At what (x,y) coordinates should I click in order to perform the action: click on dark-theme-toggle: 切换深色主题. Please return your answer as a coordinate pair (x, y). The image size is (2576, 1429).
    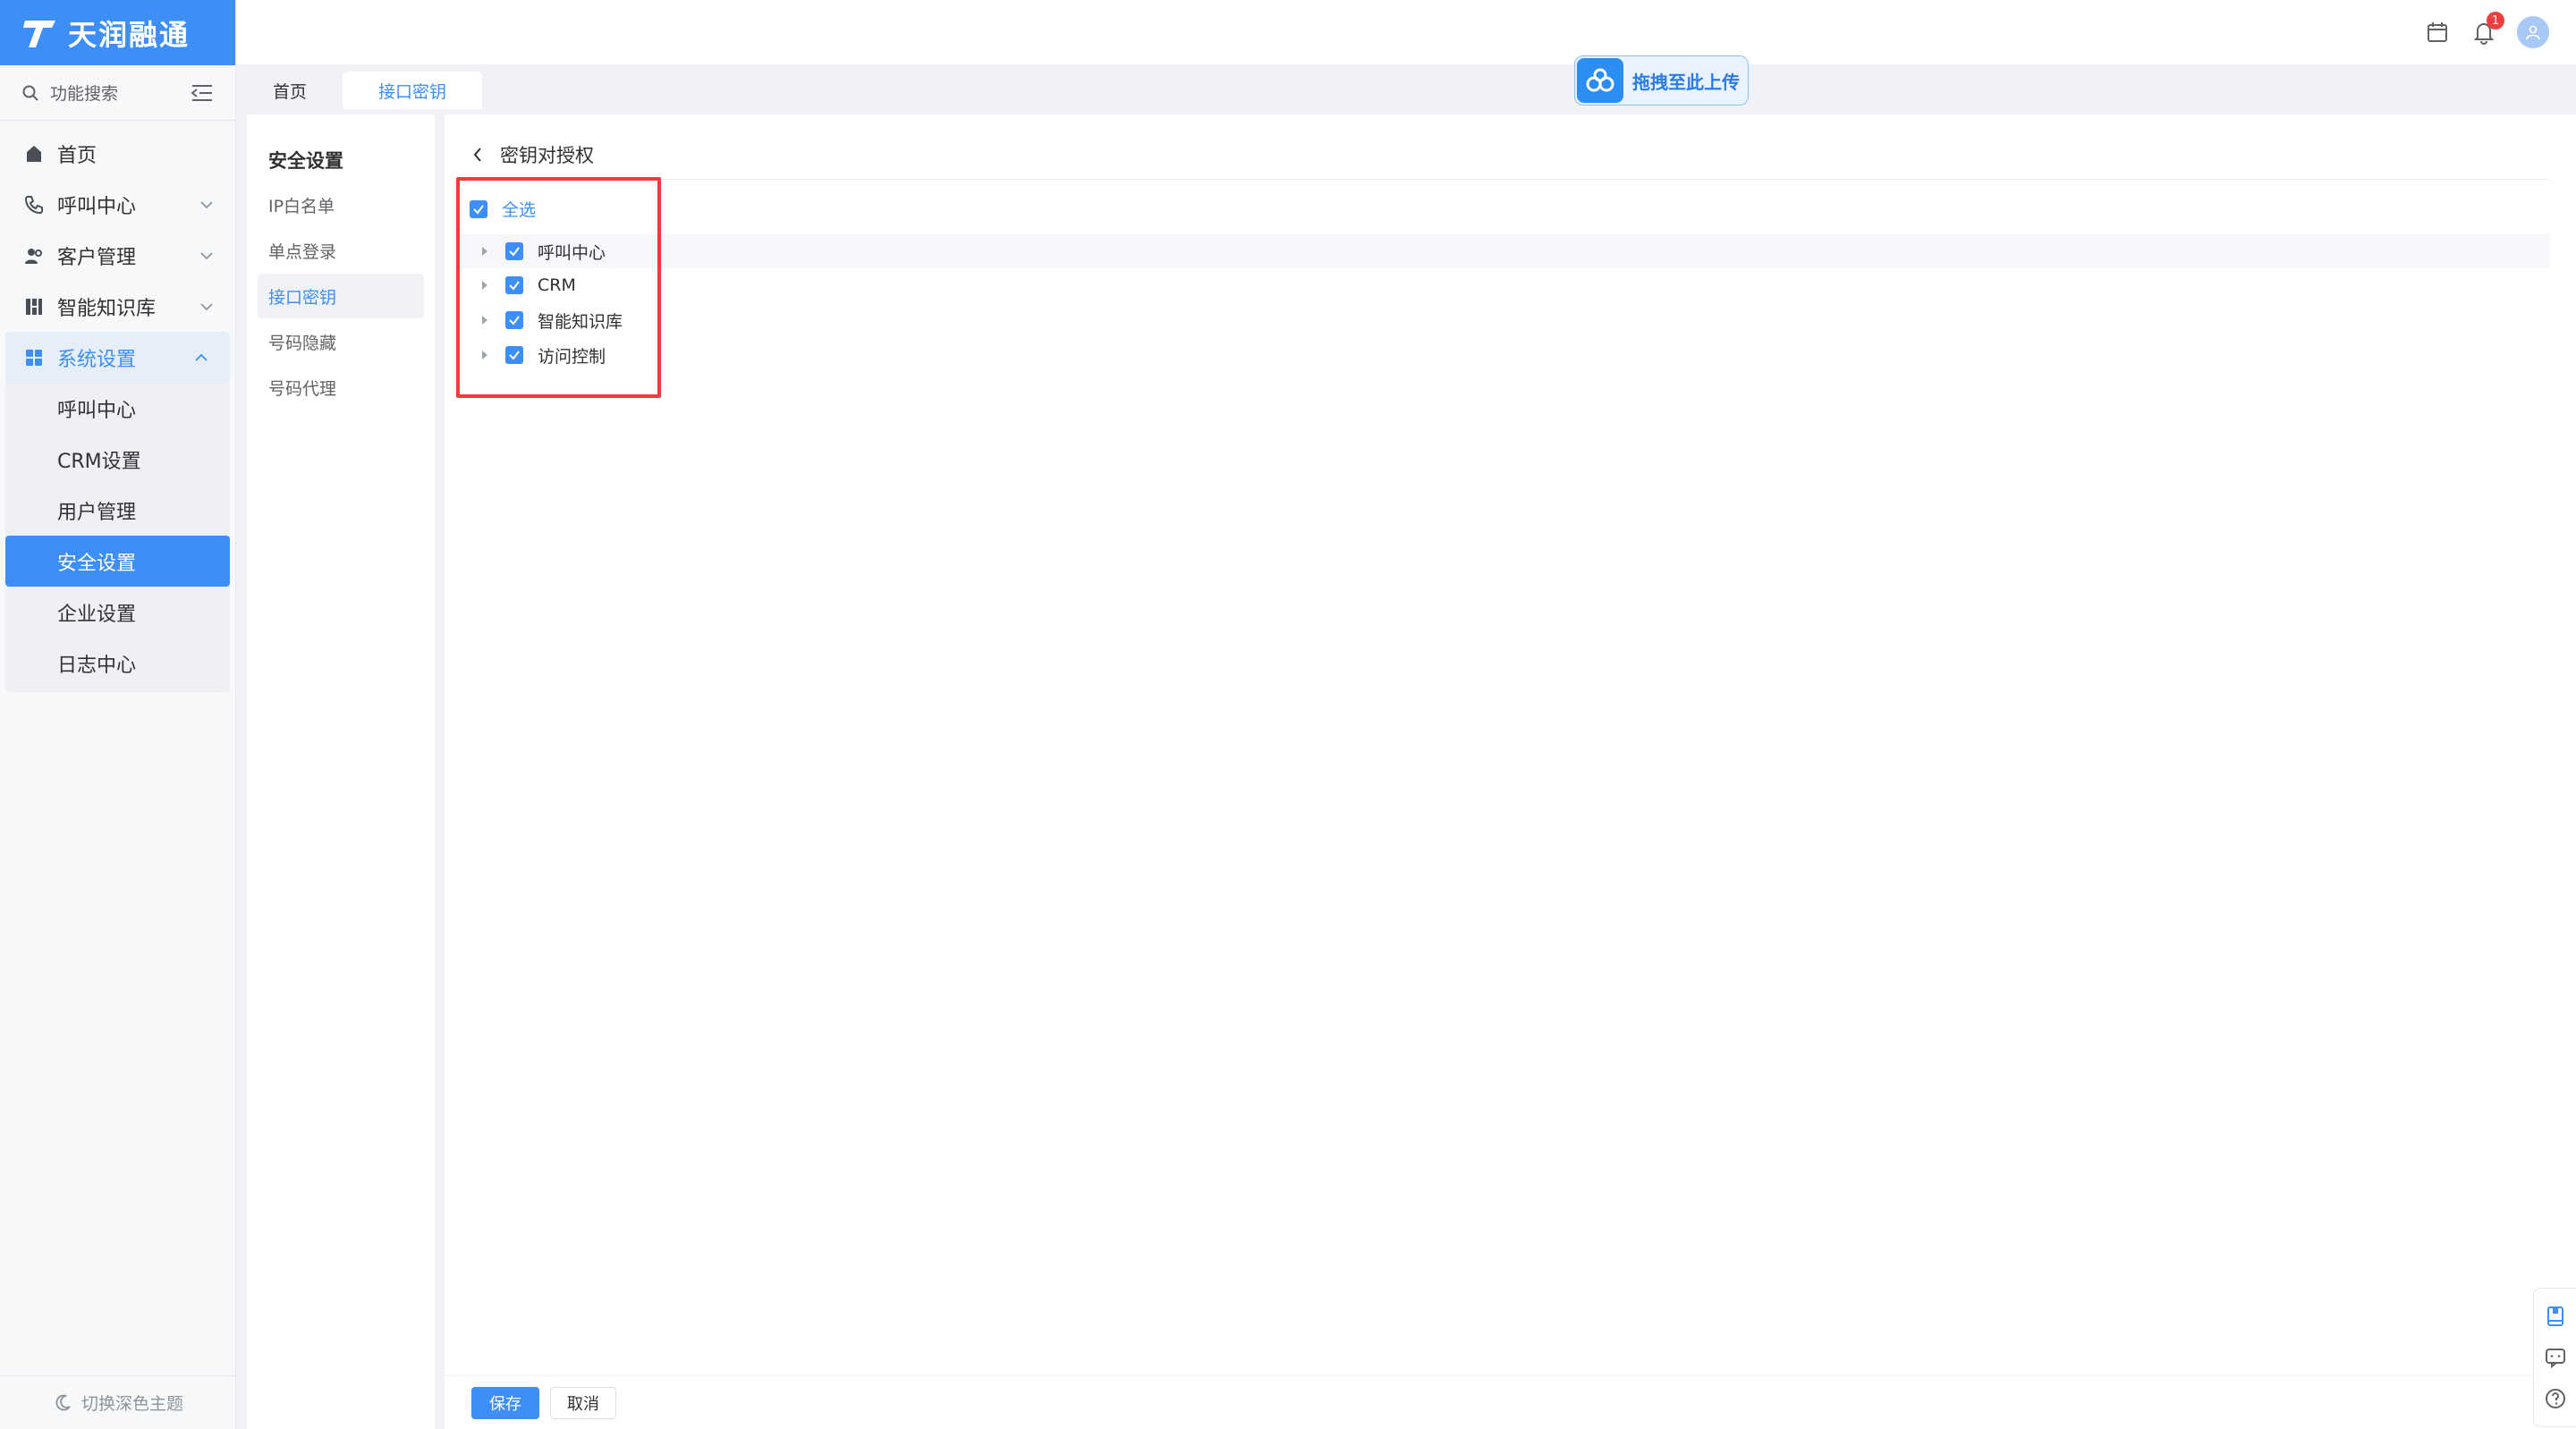
    Looking at the image, I should click on (118, 1402).